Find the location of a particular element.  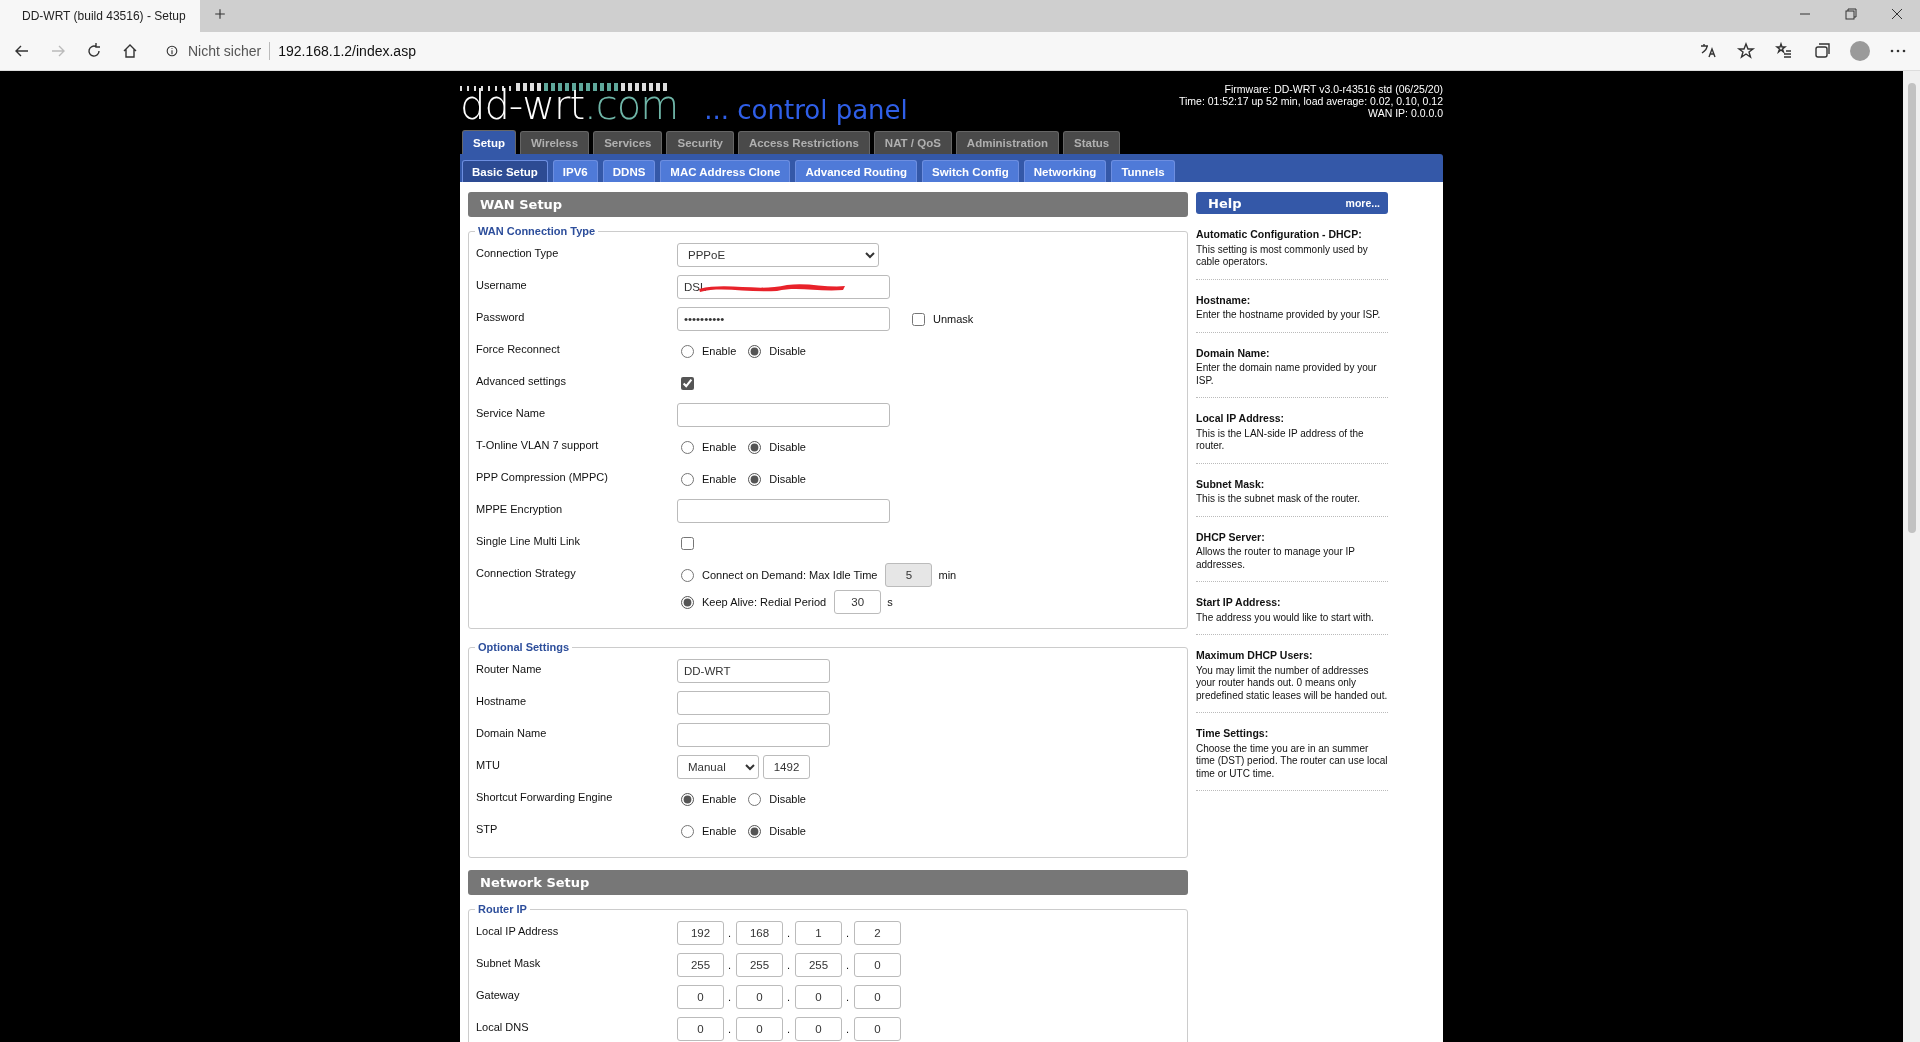

help-text: Enter the domain name provided by your ISP. is located at coordinates (1287, 374).